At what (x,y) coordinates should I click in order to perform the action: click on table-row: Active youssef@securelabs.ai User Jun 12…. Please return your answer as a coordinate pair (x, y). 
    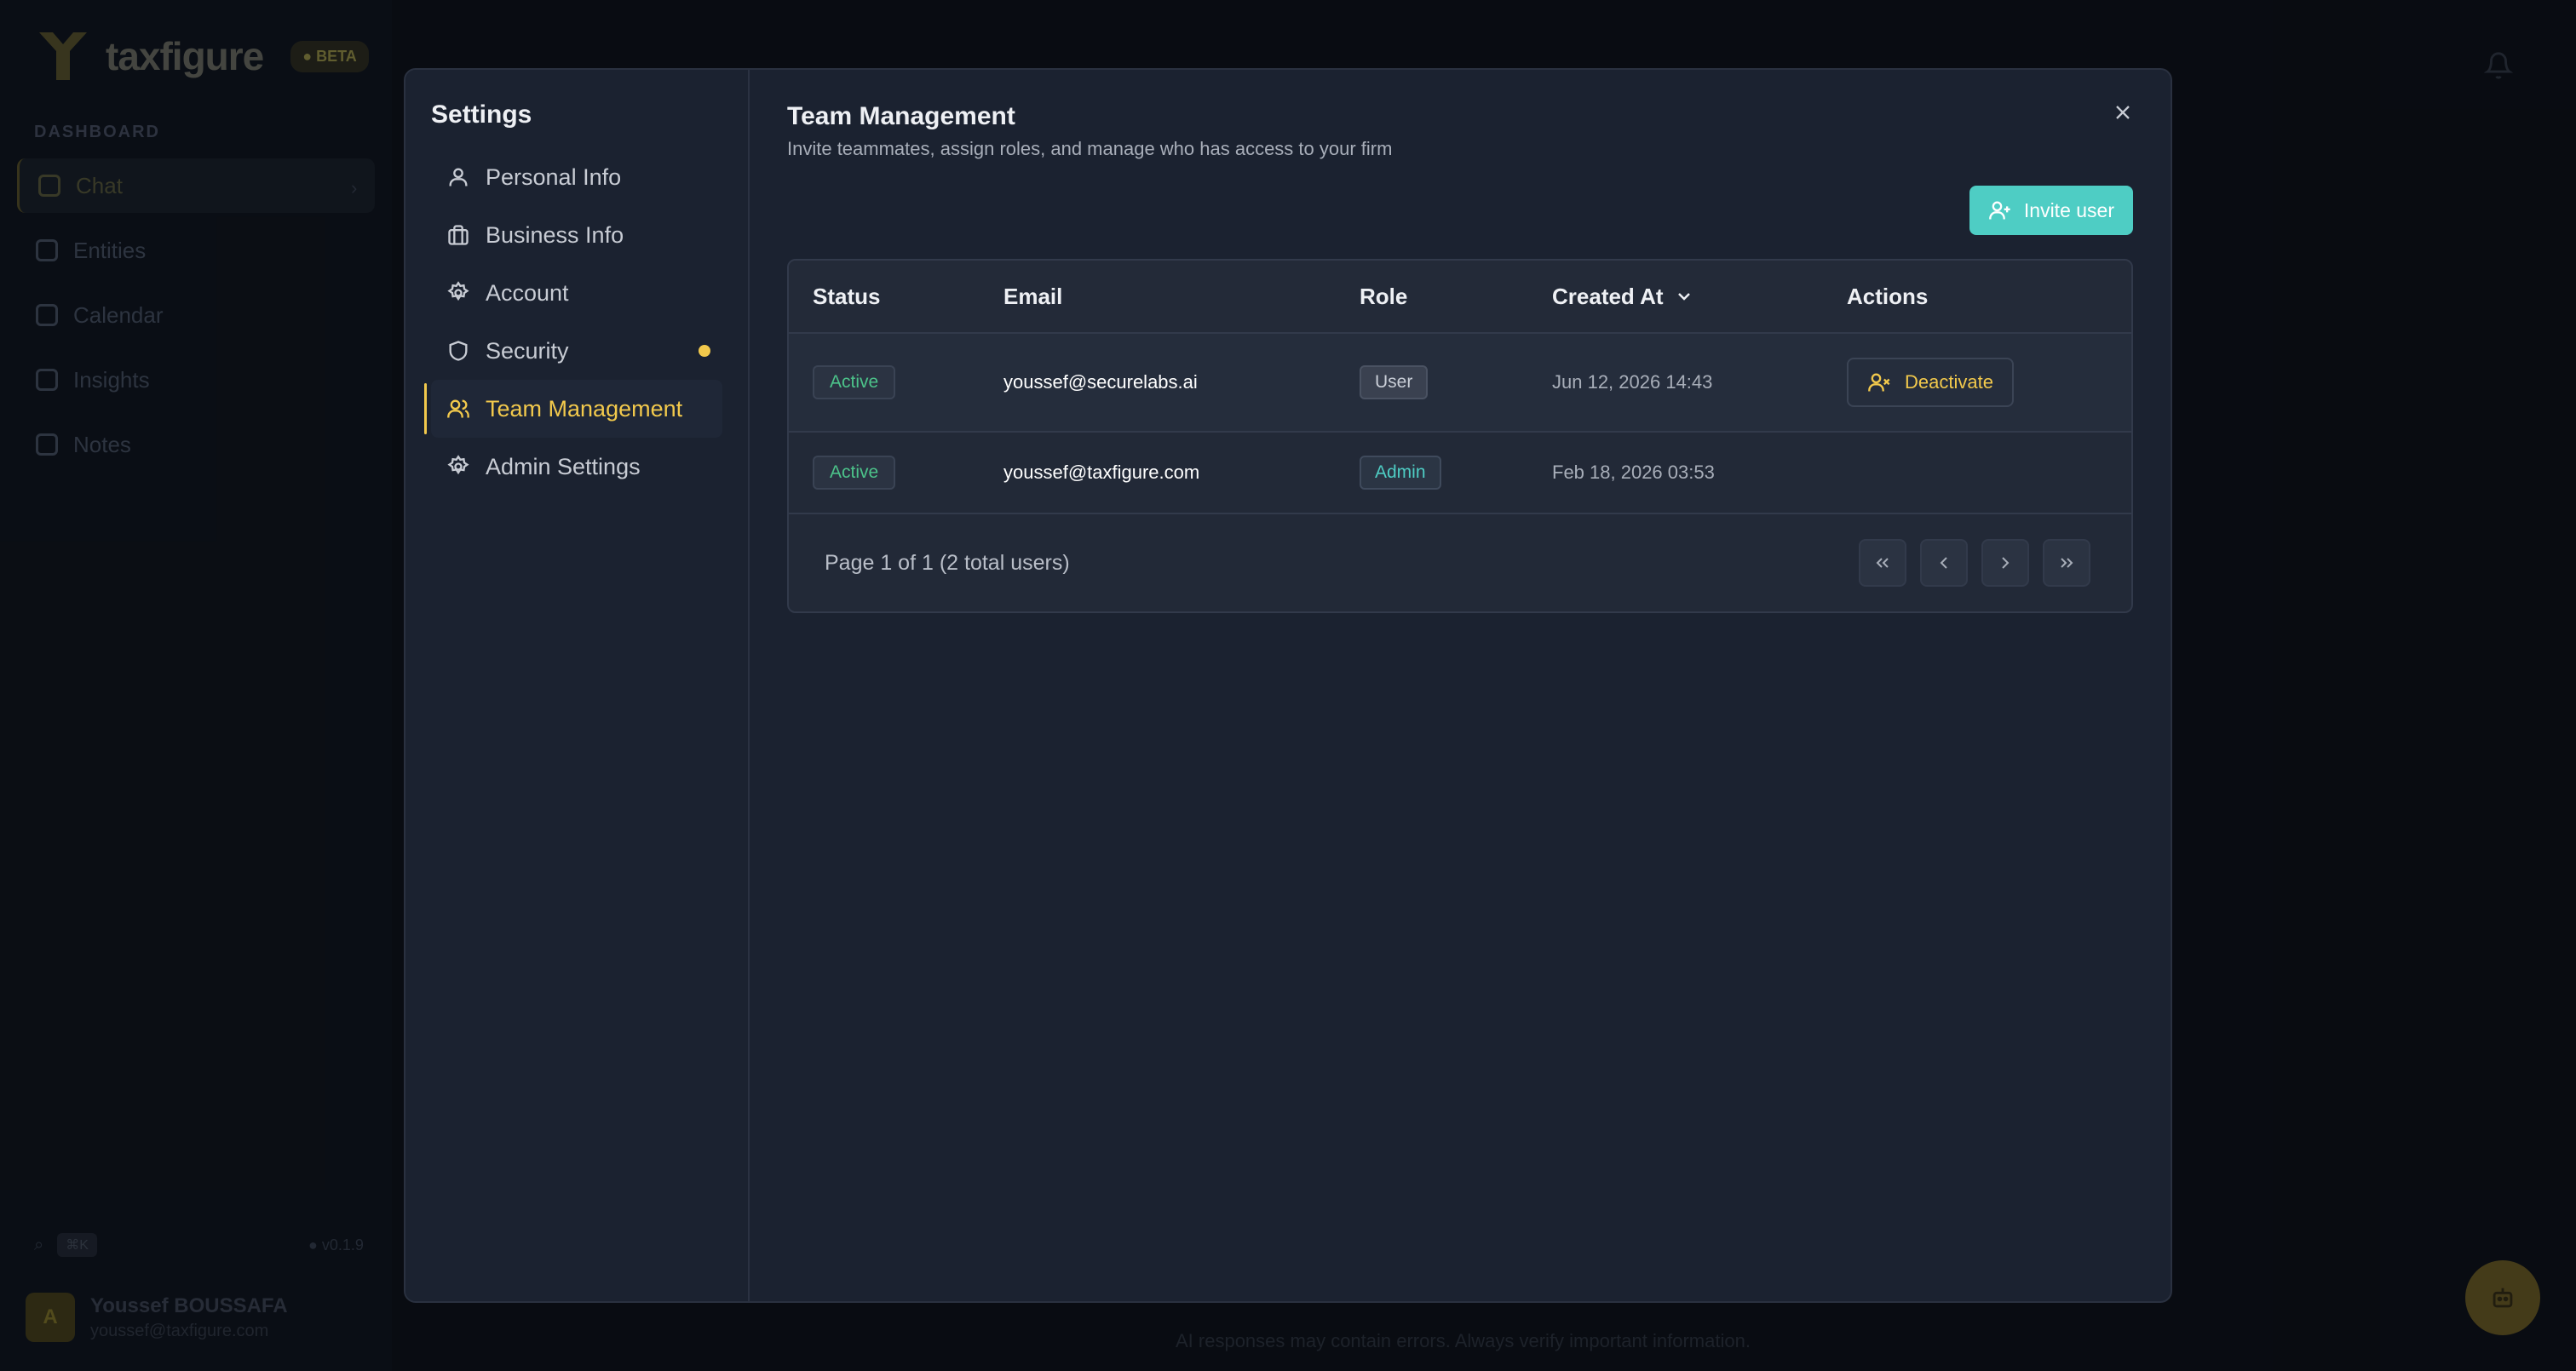
    Looking at the image, I should click on (1460, 383).